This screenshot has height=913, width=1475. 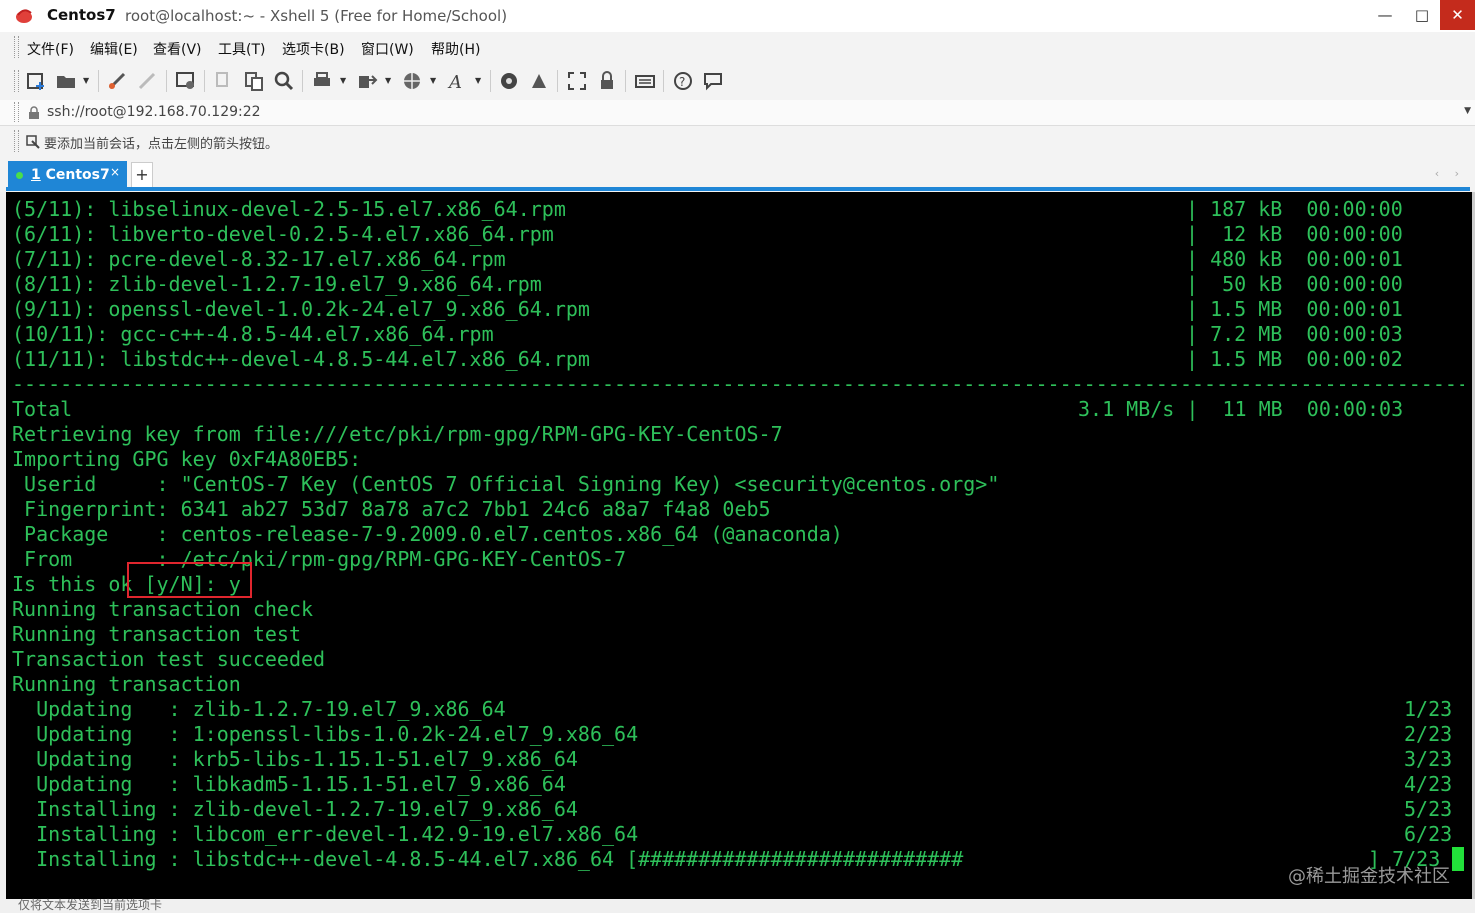 What do you see at coordinates (36, 175) in the screenshot?
I see `tab-index: 1` at bounding box center [36, 175].